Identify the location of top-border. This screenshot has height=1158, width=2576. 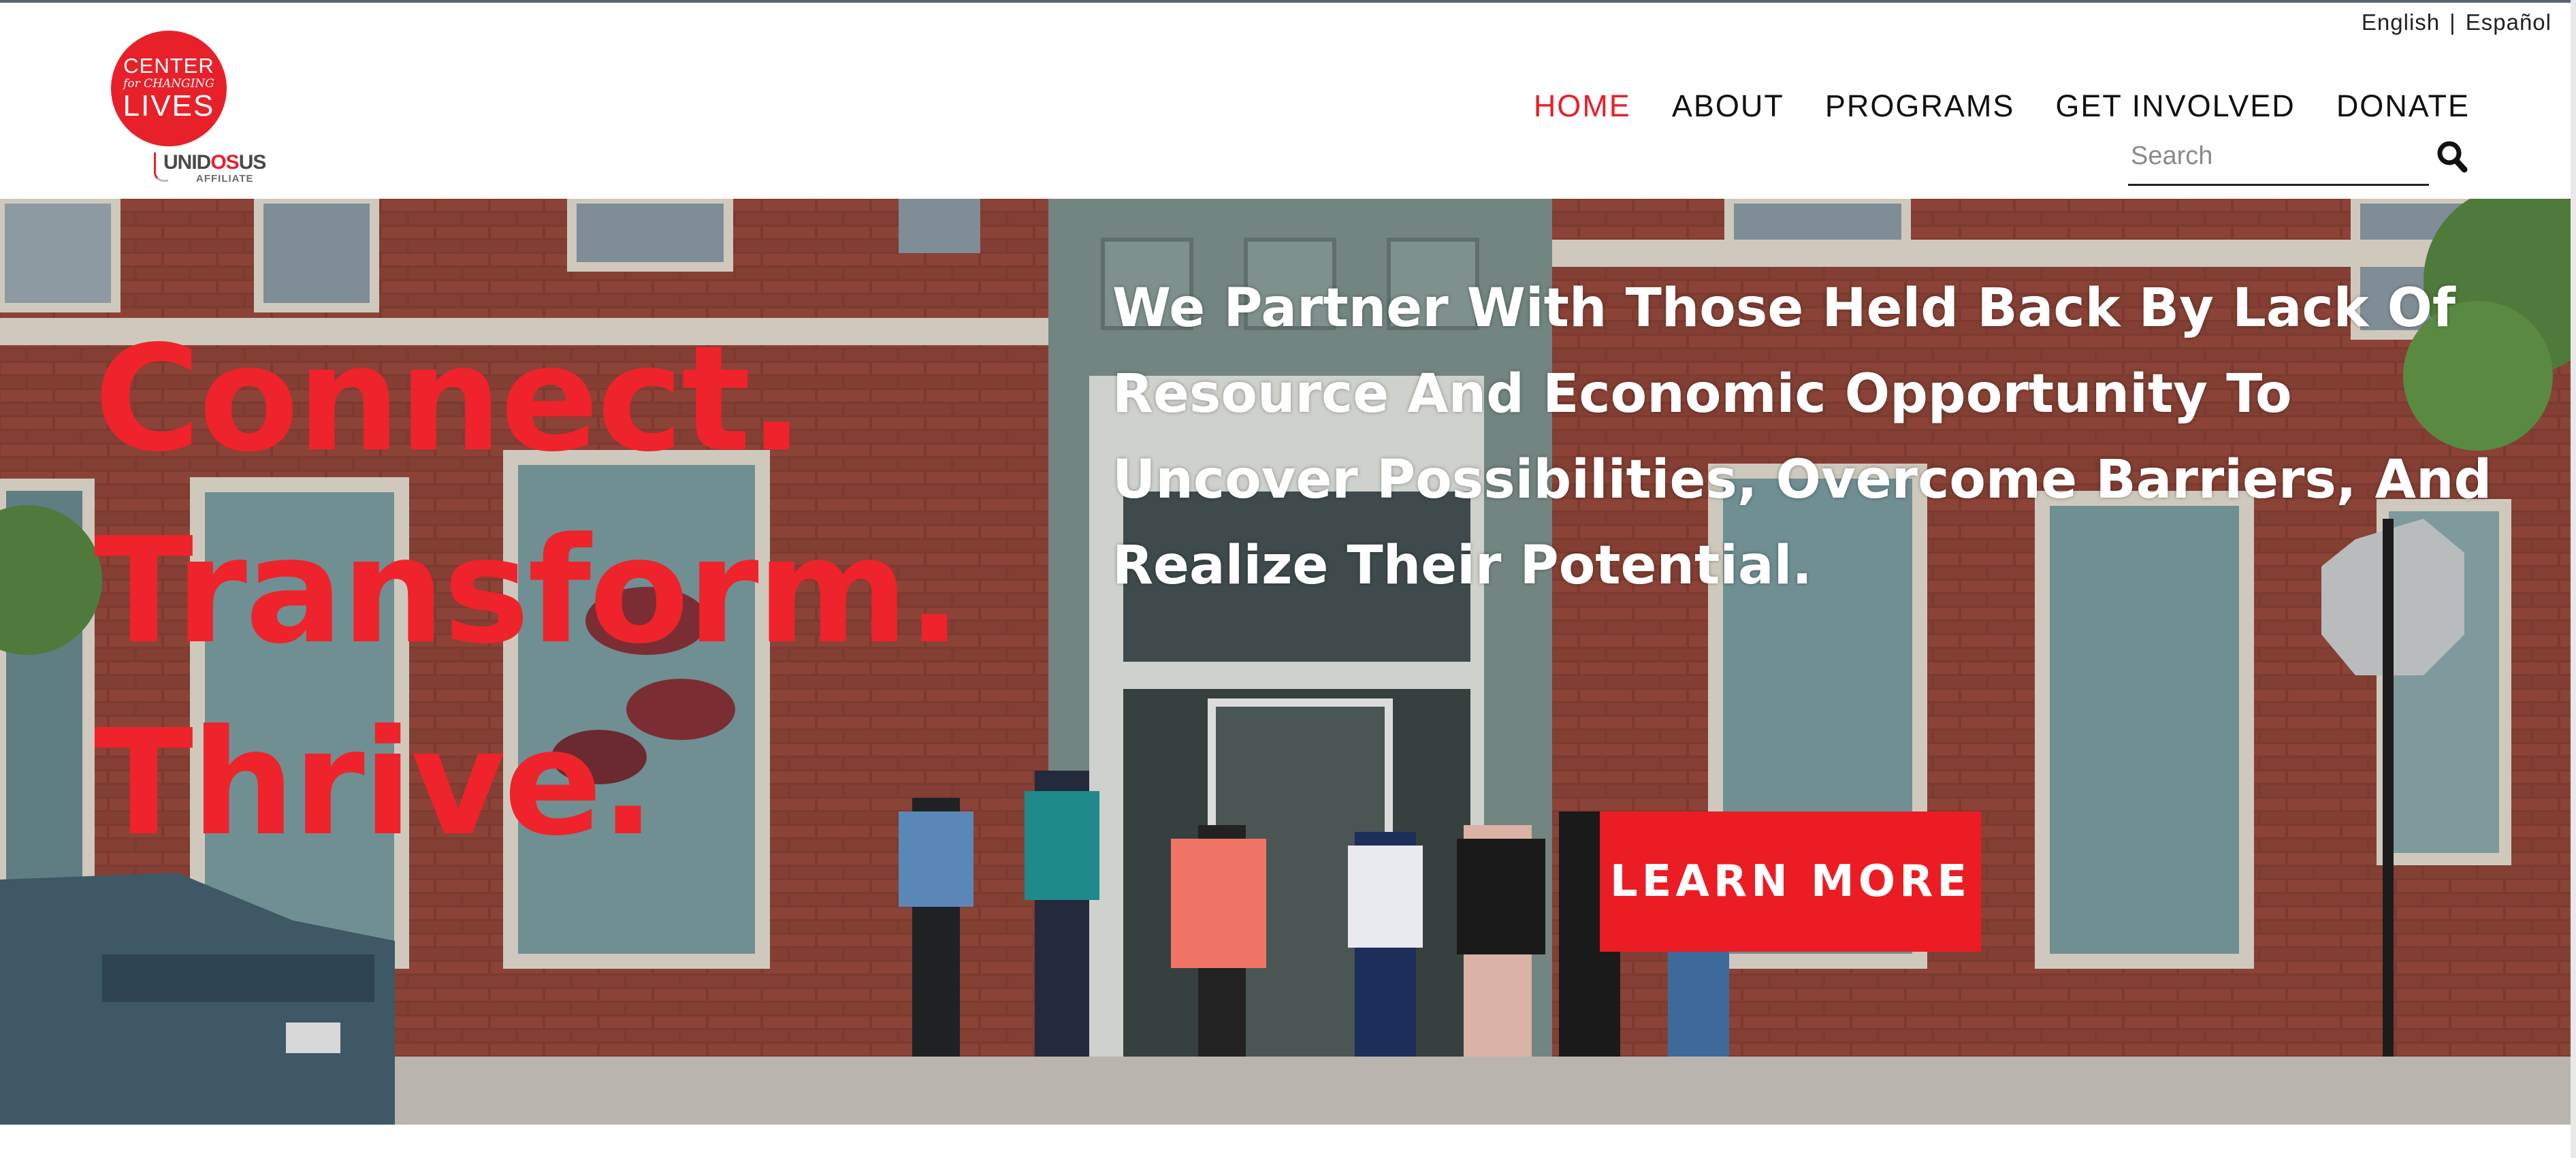
(1288, 1).